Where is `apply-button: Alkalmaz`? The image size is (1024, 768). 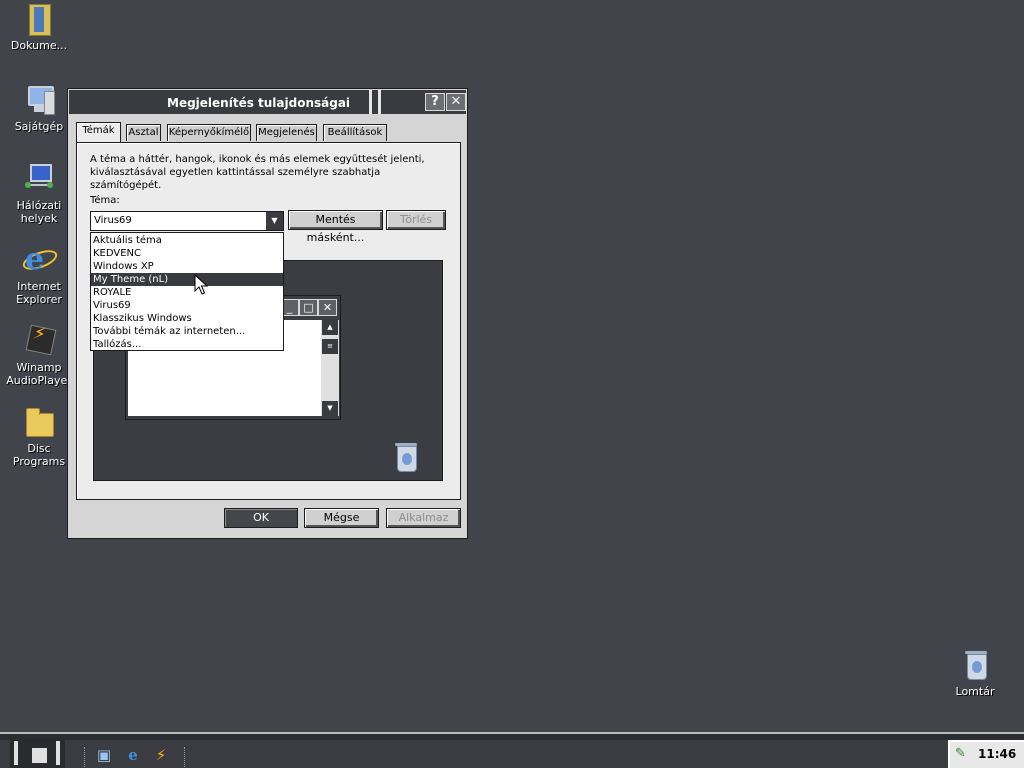
apply-button: Alkalmaz is located at coordinates (423, 518).